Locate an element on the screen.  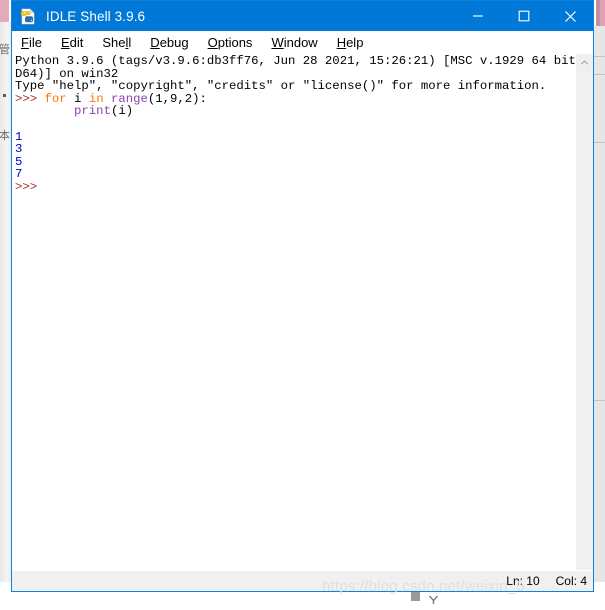
shell-line: 5 is located at coordinates (295, 162).